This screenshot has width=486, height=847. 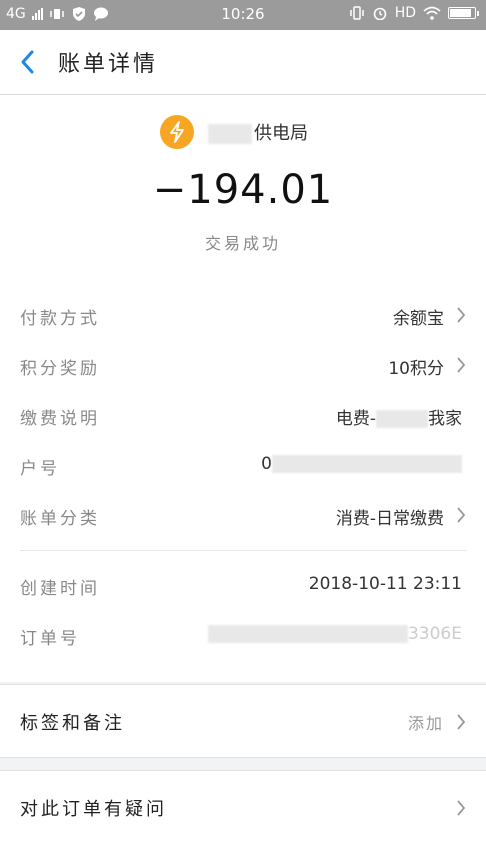 I want to click on row-label: 订单号, so click(x=50, y=639).